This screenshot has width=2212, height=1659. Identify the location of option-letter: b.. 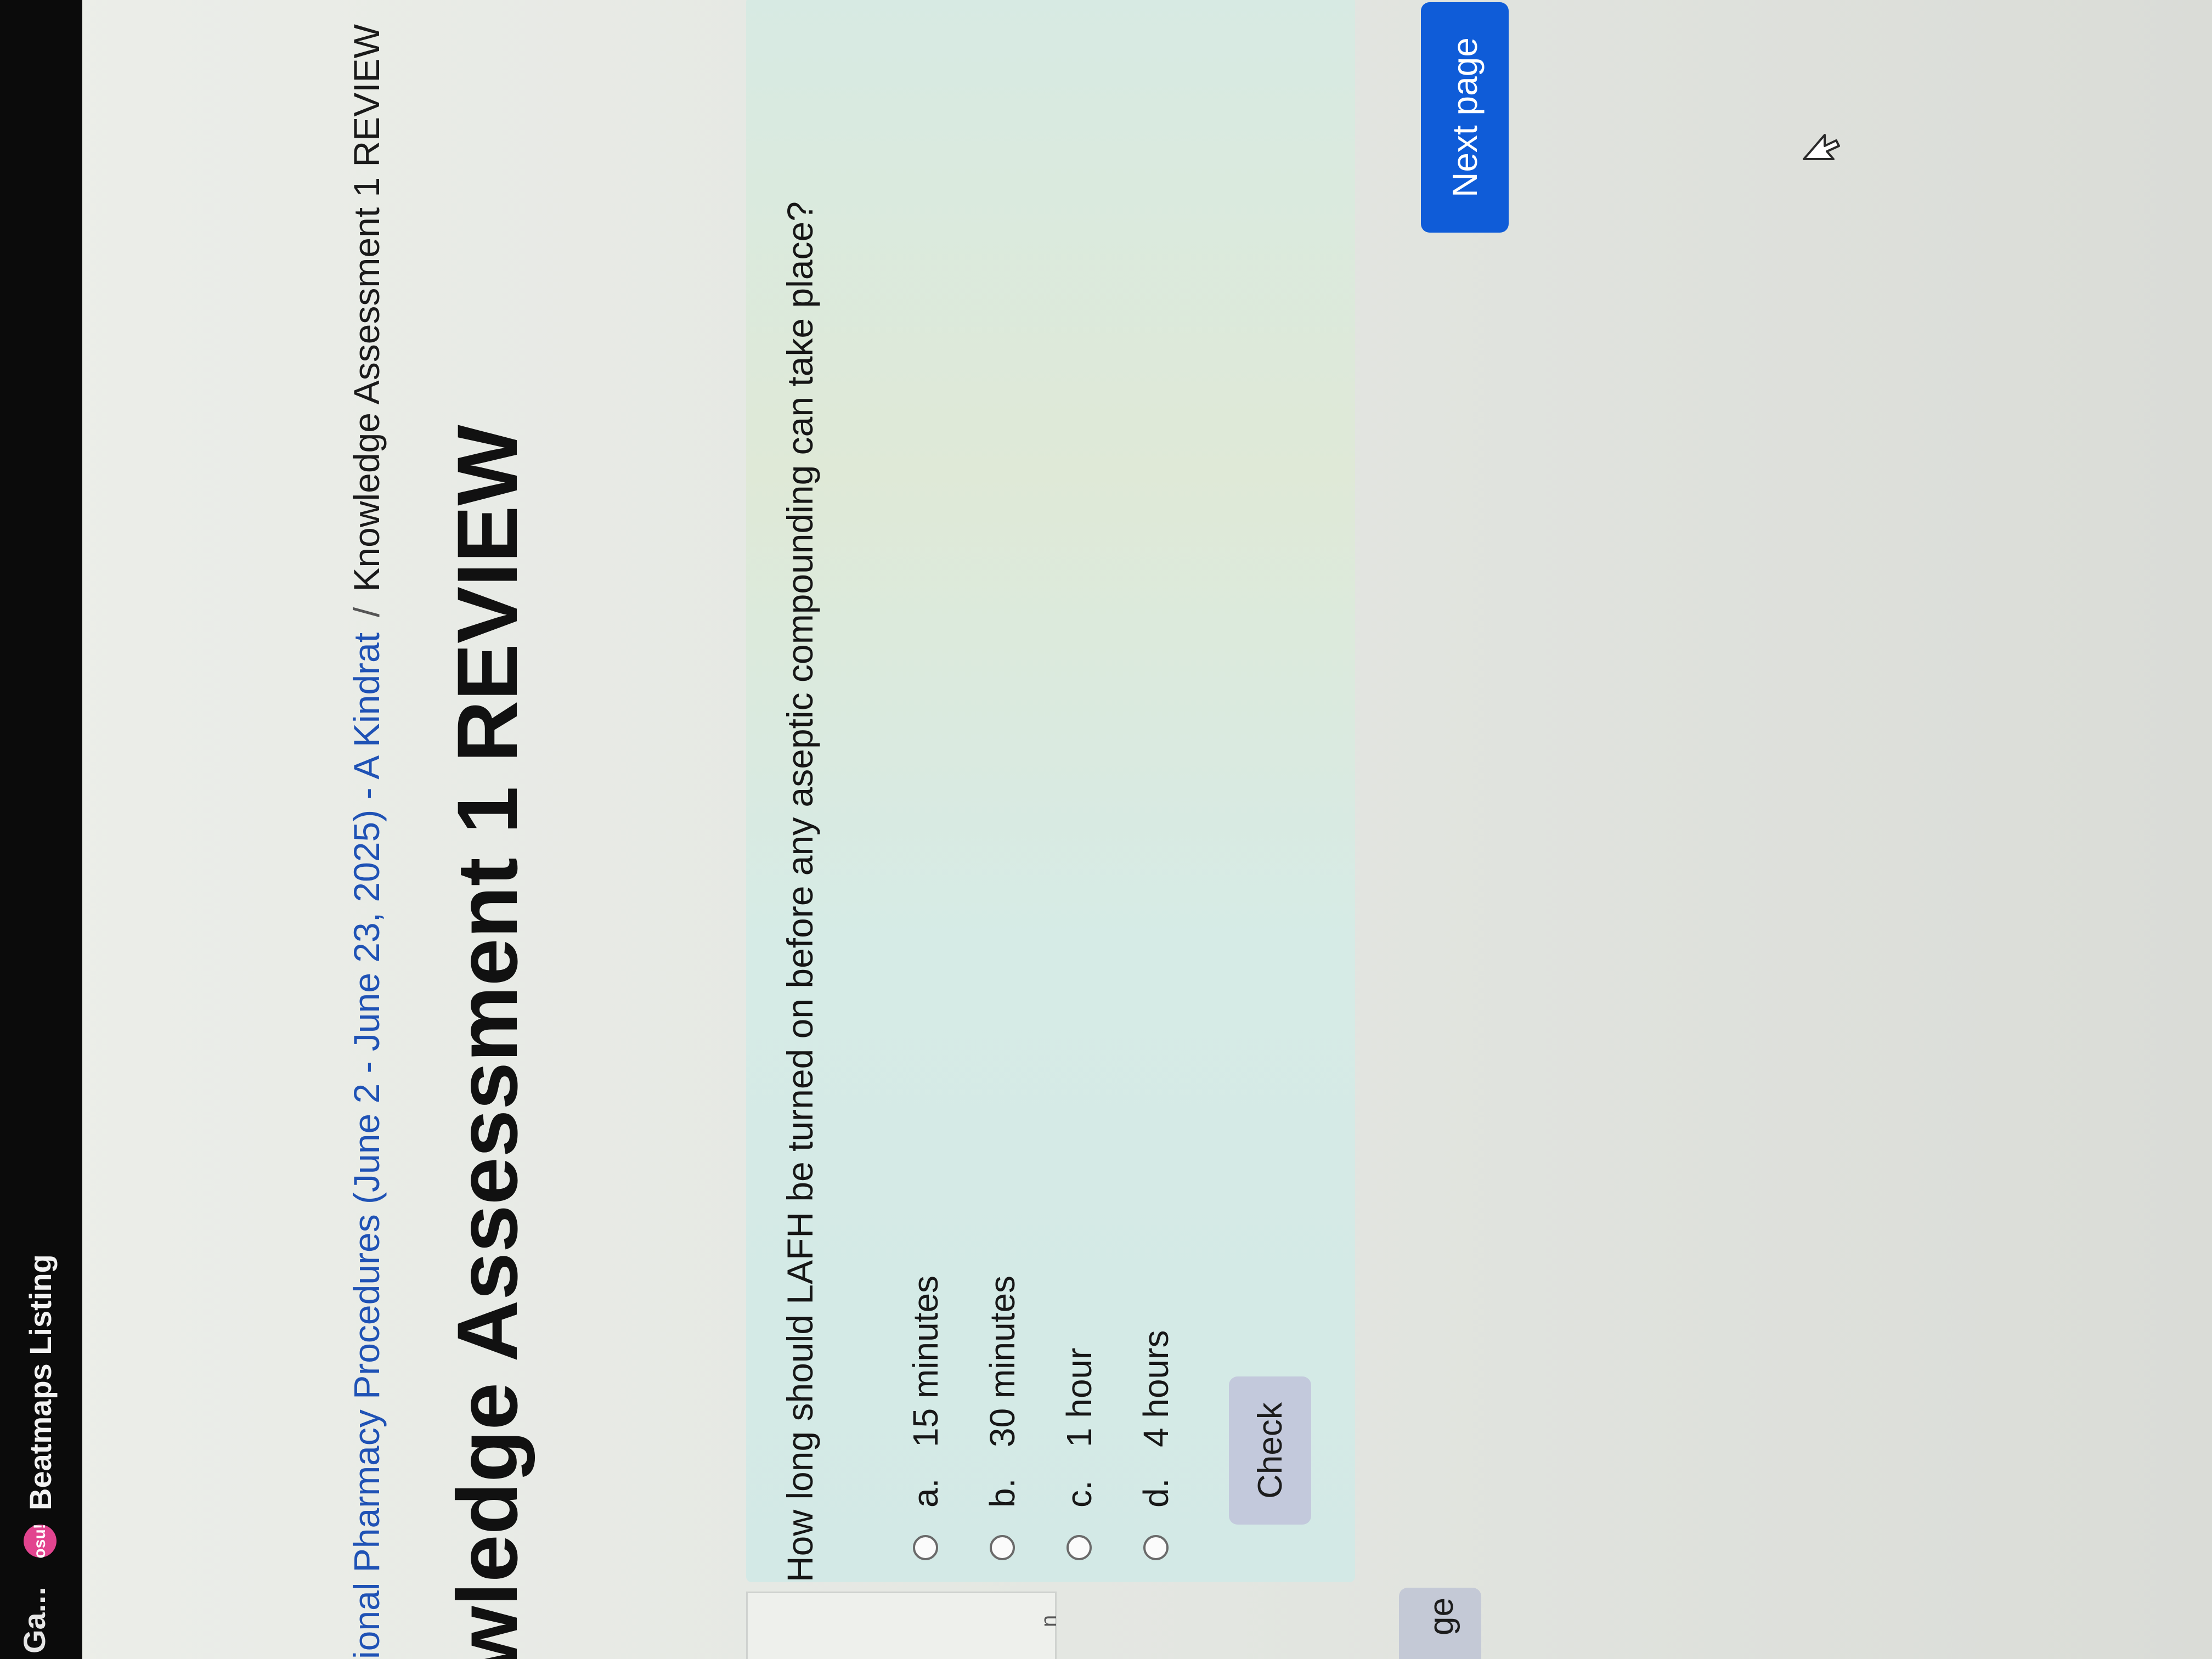
(1002, 1493).